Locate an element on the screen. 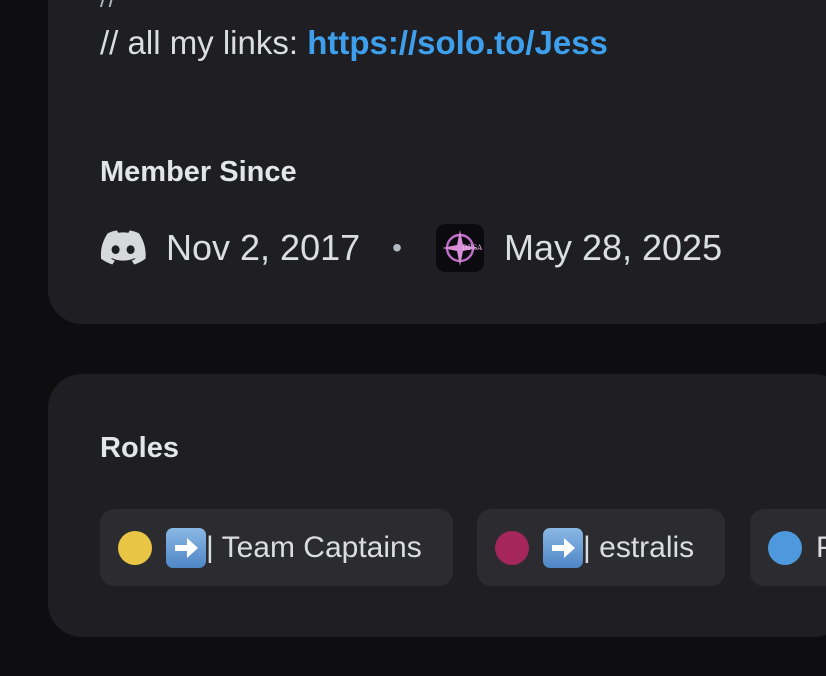 Image resolution: width=826 pixels, height=676 pixels. server-icon-text: DPSA is located at coordinates (472, 248).